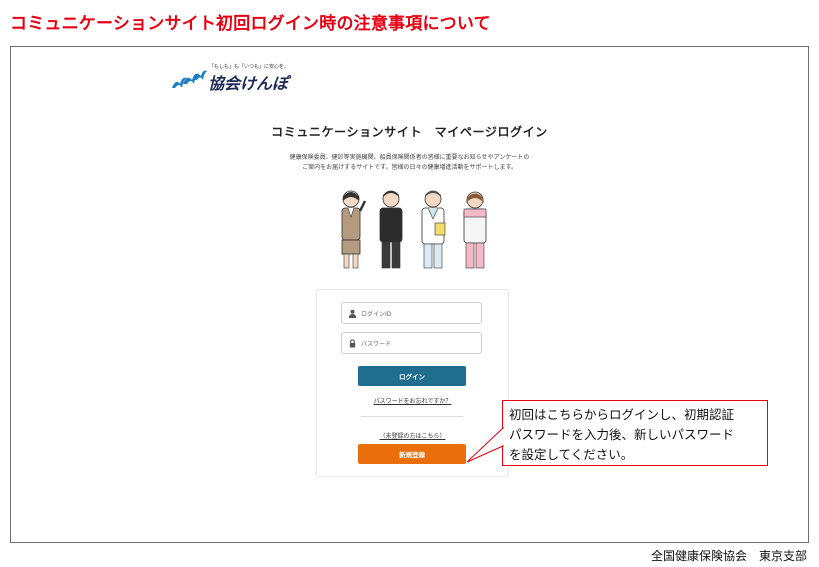 The width and height of the screenshot is (819, 567). I want to click on callout-line: 初回はこちらからログインし、初期認証, so click(622, 414).